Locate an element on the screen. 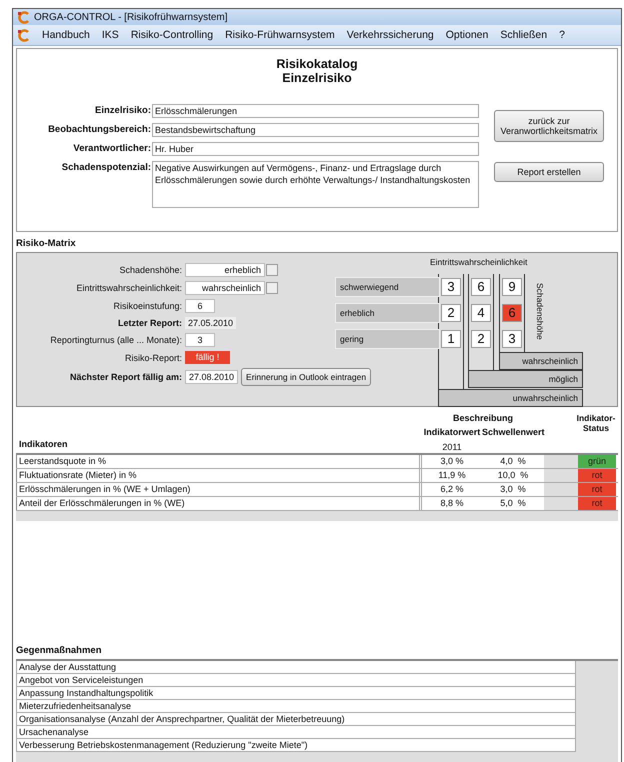 The width and height of the screenshot is (624, 762). matrix-cell: 1 is located at coordinates (451, 339).